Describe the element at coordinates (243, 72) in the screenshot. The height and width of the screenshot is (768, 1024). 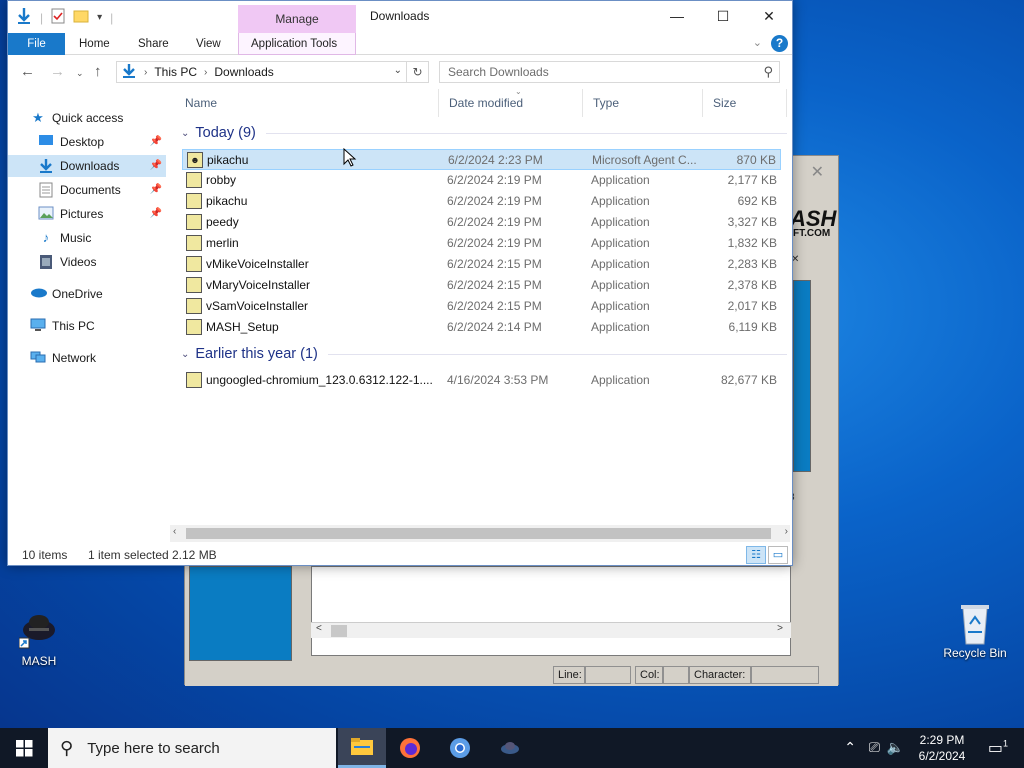
I see `breadcrumb-downloads: Downloads` at that location.